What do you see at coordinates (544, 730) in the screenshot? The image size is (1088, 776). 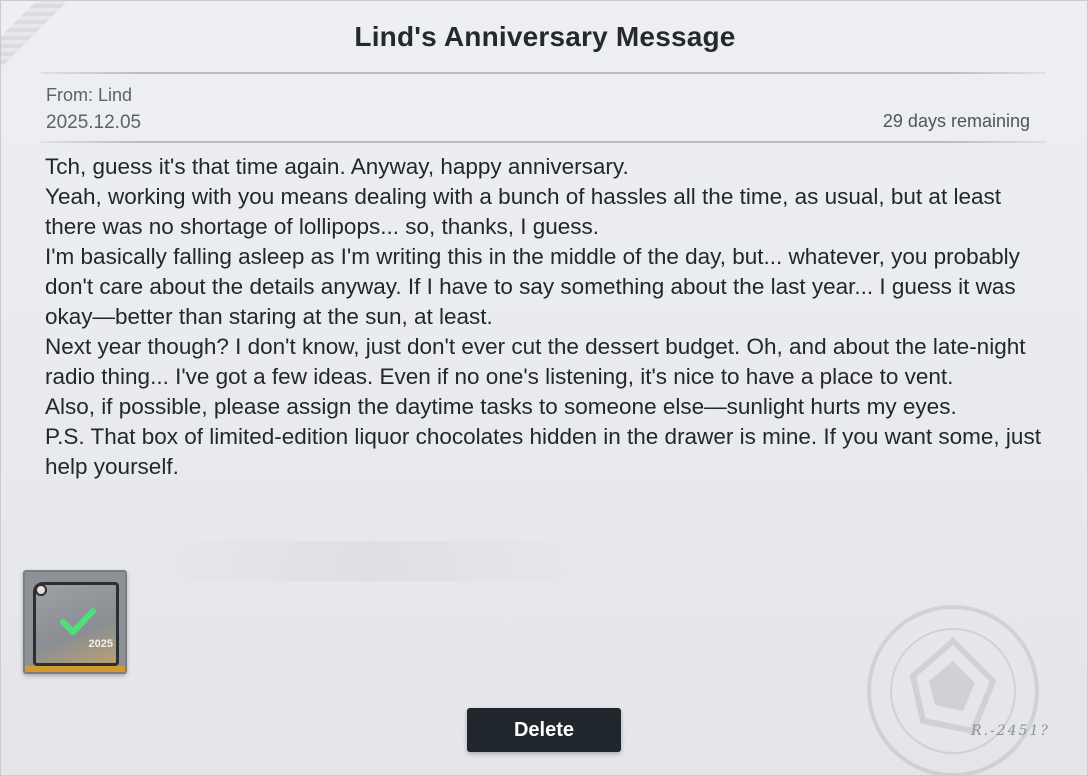 I see `delete-button: Delete` at bounding box center [544, 730].